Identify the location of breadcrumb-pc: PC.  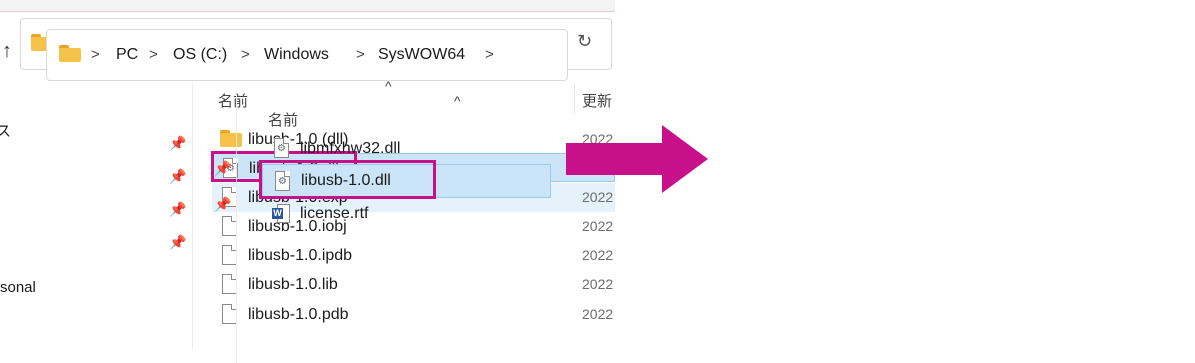
(127, 55).